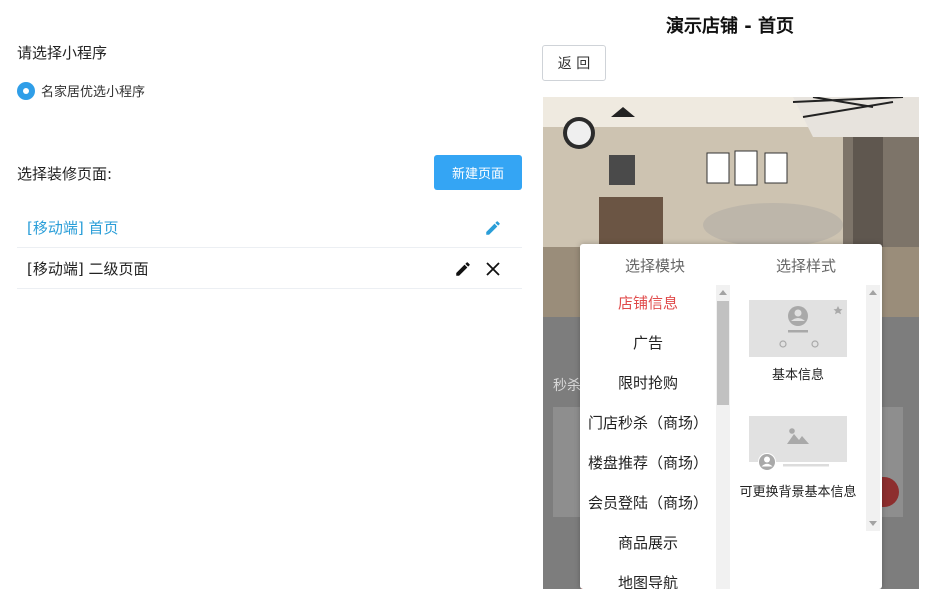 This screenshot has height=589, width=942. Describe the element at coordinates (648, 464) in the screenshot. I see `module-item-property-recommend: 楼盘推荐（商场）` at that location.